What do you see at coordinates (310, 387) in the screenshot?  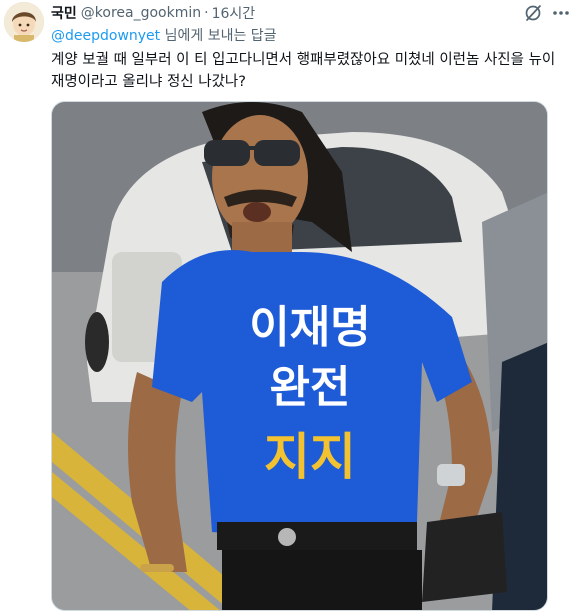 I see `shirt-text-line-2: 완전` at bounding box center [310, 387].